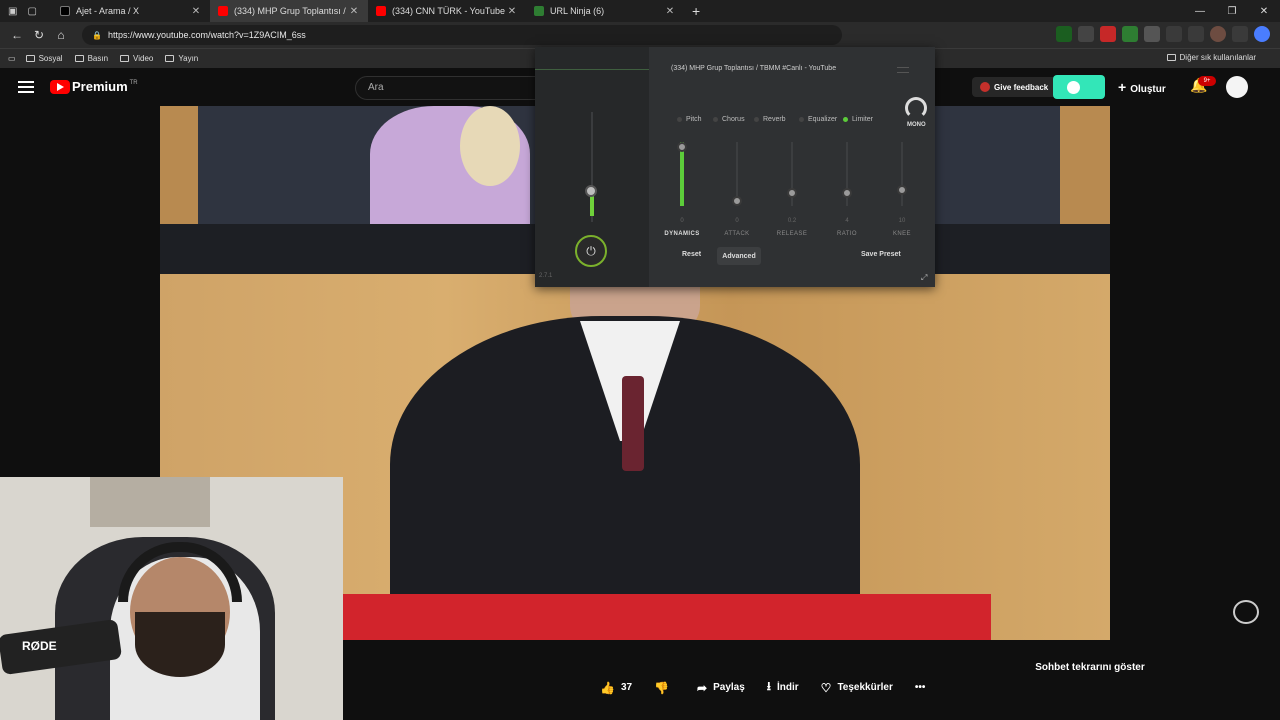 The height and width of the screenshot is (720, 1280). What do you see at coordinates (490, 146) in the screenshot?
I see `background-person-hair` at bounding box center [490, 146].